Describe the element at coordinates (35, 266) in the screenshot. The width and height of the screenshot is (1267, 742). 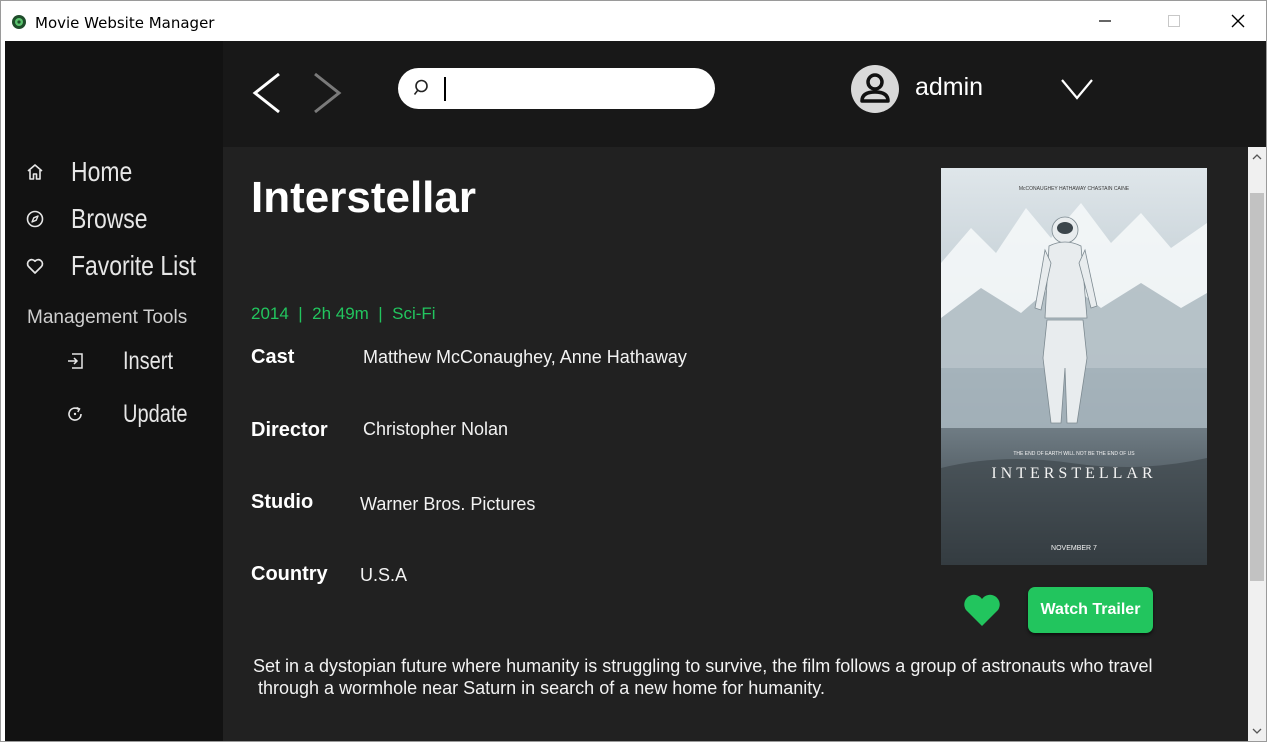
I see `heart-outline-icon` at that location.